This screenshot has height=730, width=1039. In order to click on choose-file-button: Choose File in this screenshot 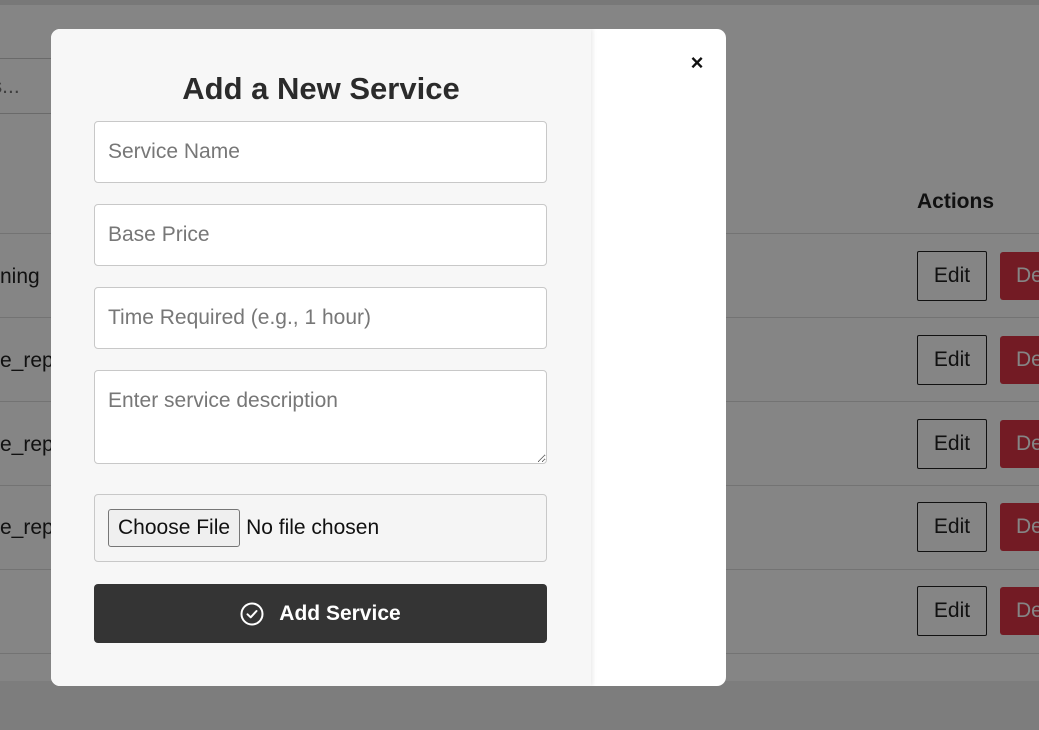, I will do `click(174, 528)`.